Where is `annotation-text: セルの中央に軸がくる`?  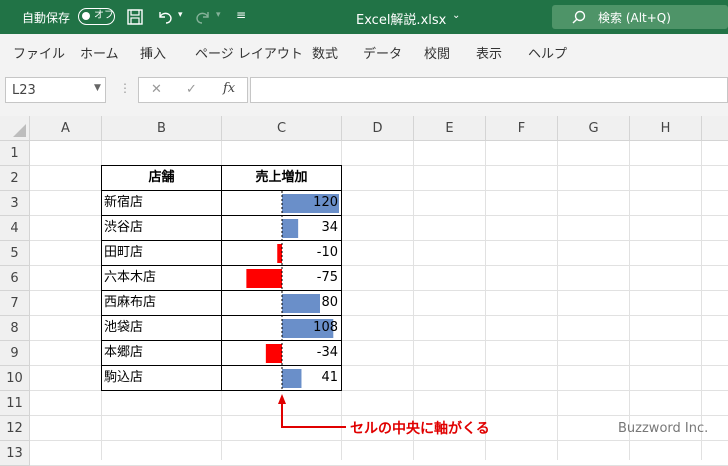 annotation-text: セルの中央に軸がくる is located at coordinates (420, 429).